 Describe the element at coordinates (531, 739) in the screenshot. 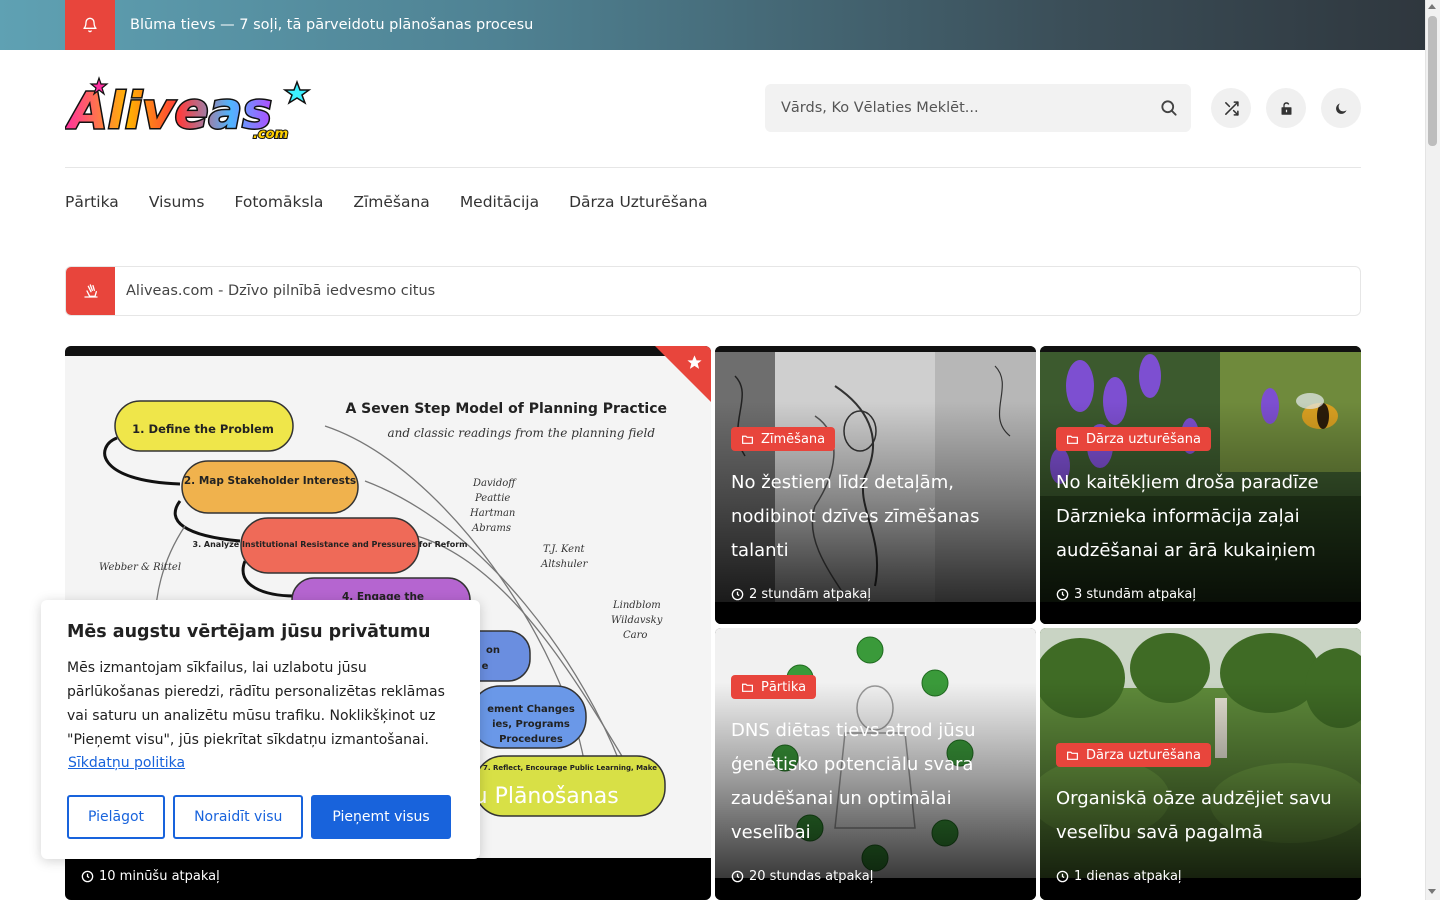

I see `diagram-step-6-line-3: Procedures` at that location.